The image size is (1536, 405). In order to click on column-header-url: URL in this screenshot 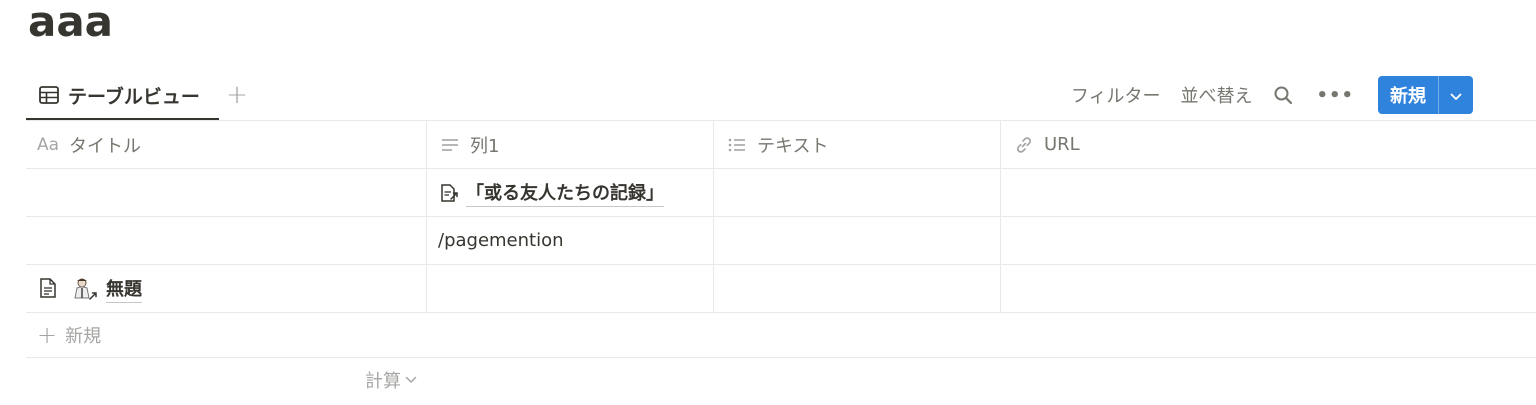, I will do `click(1268, 144)`.